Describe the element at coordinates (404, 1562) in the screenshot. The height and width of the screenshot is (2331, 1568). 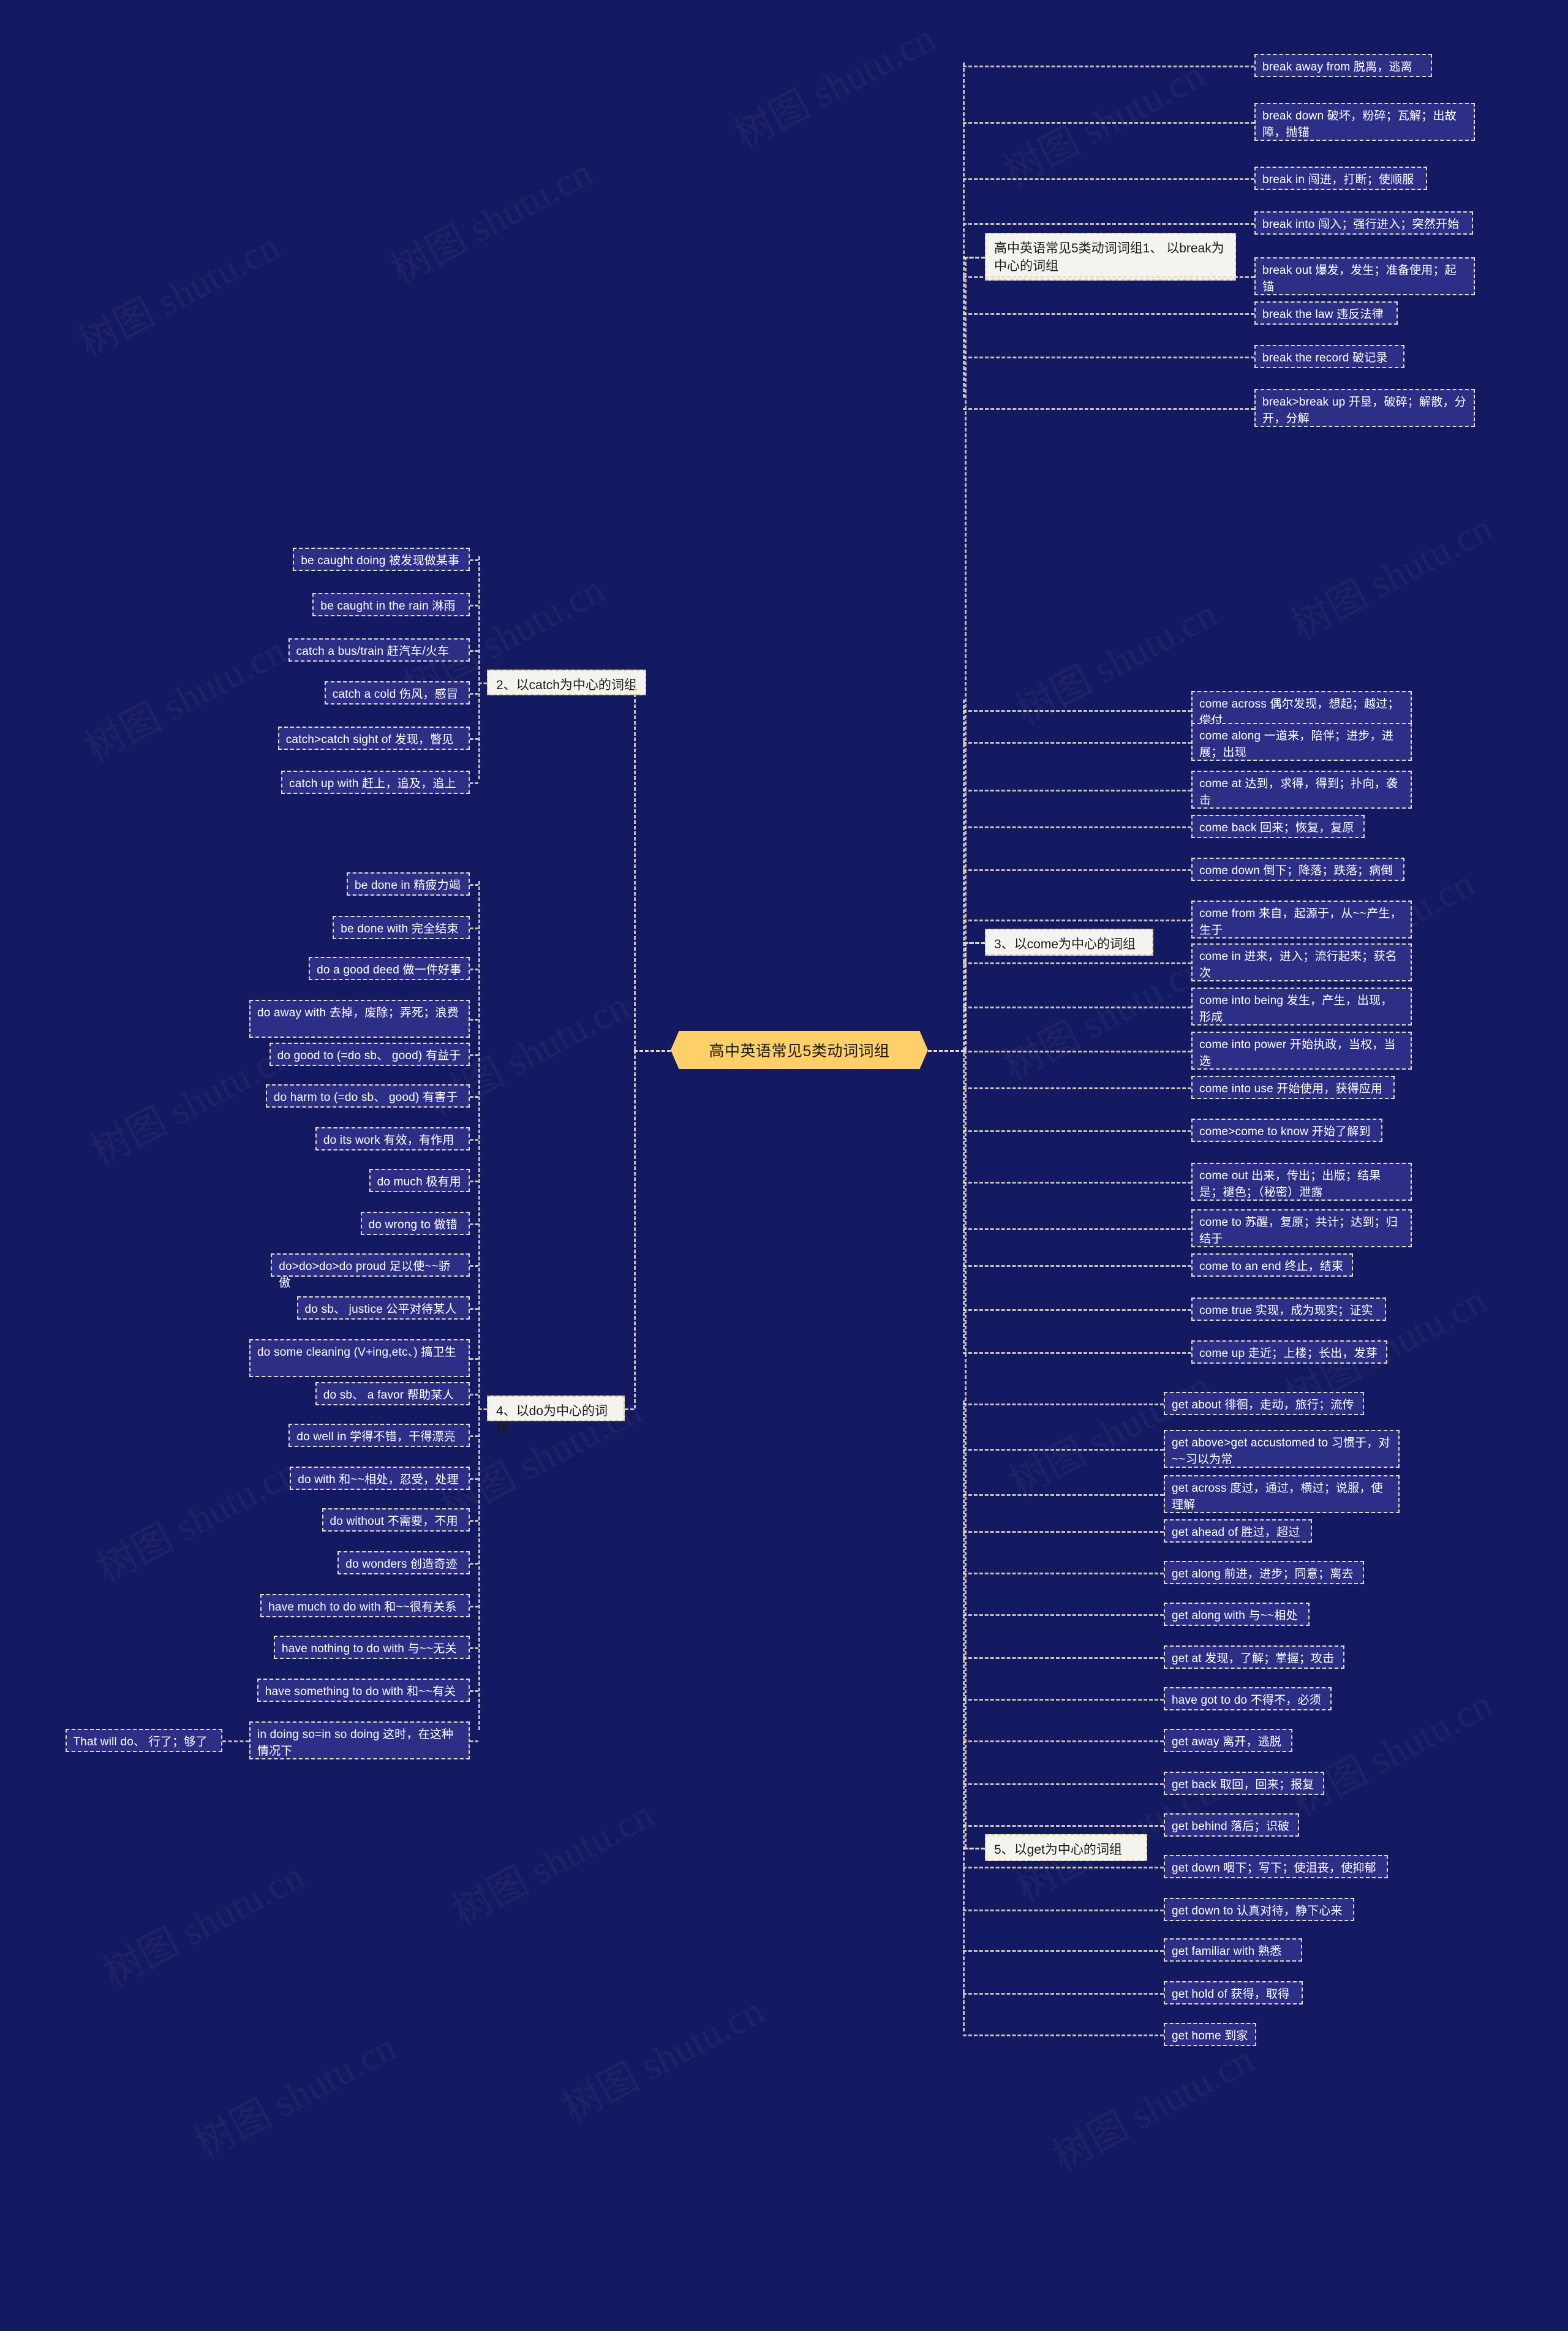
I see `leaf-node: do wonders 创造奇迹` at that location.